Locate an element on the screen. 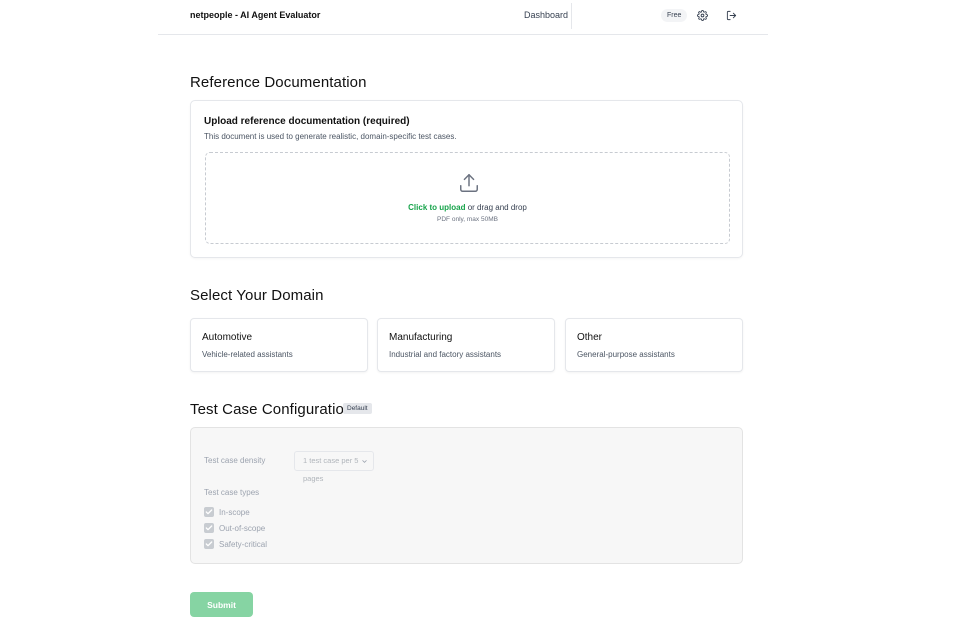 The image size is (980, 626). domain-description: Industrial and factory assistants is located at coordinates (445, 354).